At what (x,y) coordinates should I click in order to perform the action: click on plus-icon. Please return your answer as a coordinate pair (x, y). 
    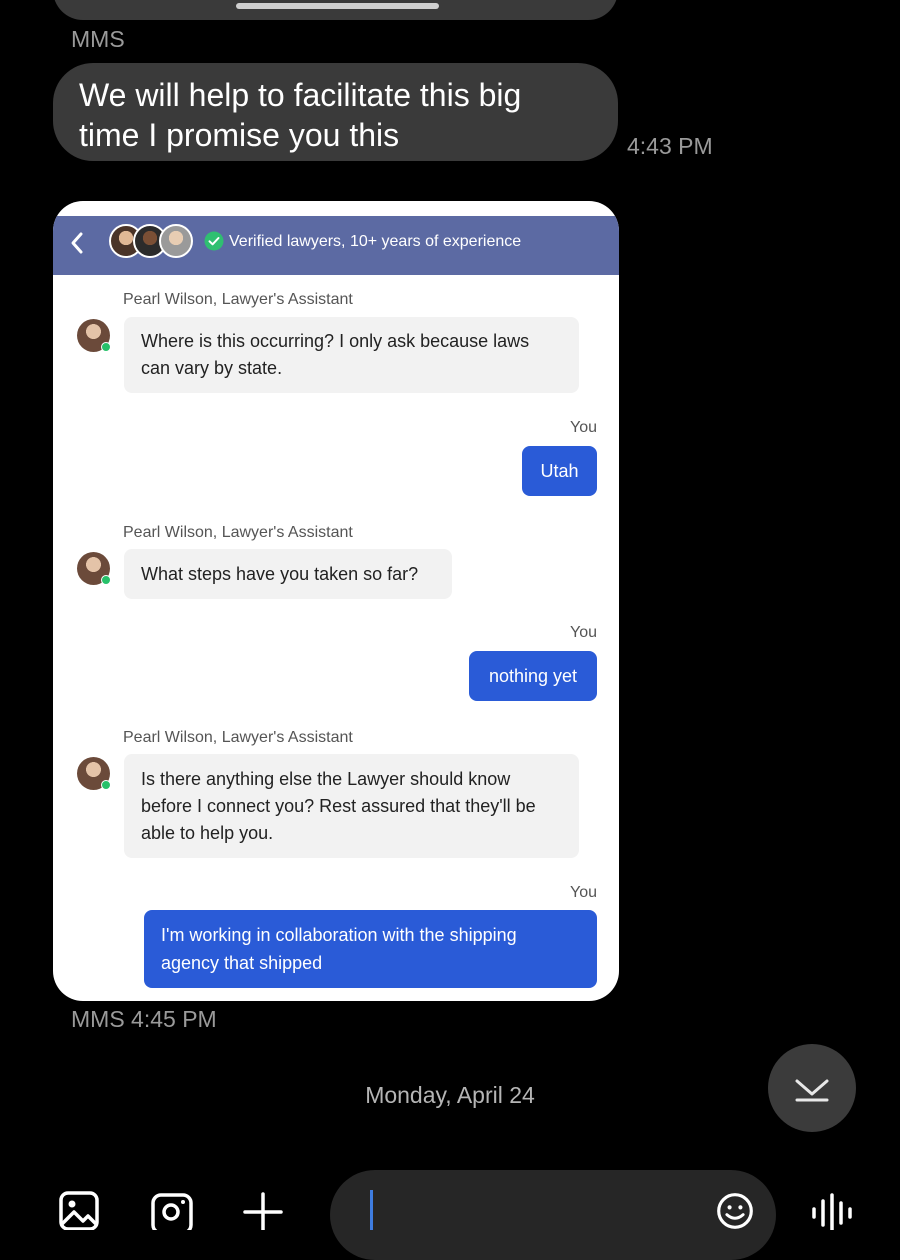
    Looking at the image, I should click on (263, 1211).